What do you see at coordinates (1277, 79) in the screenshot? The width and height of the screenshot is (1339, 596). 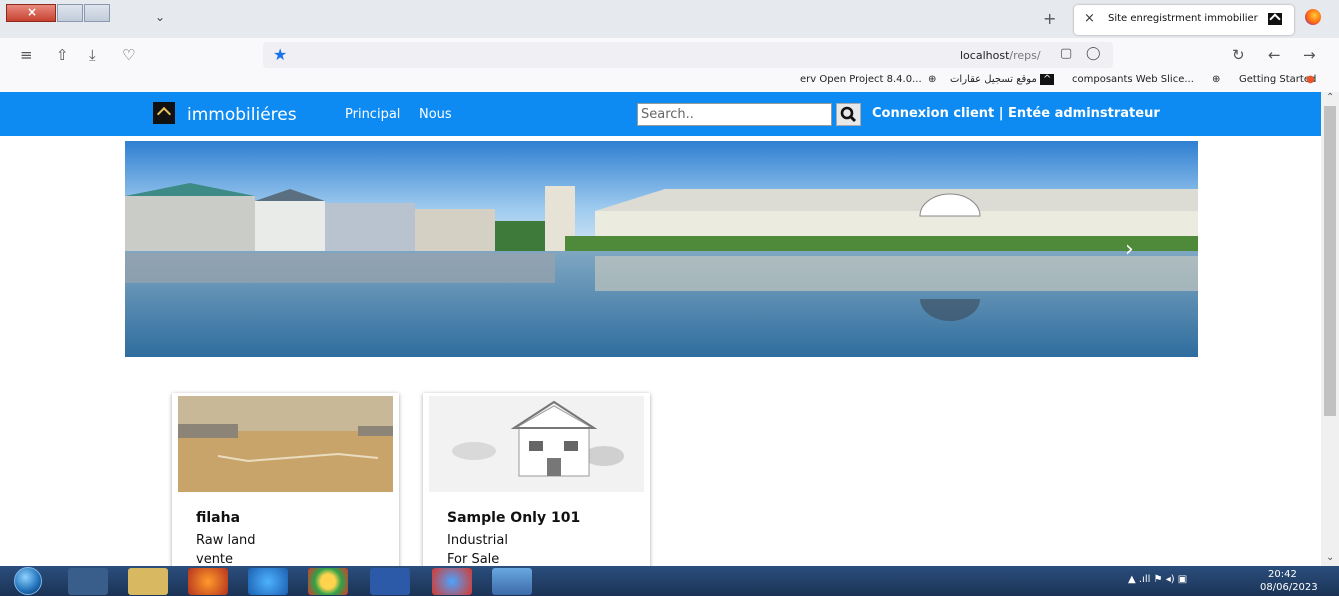 I see `bookmark-item: Getting Started` at bounding box center [1277, 79].